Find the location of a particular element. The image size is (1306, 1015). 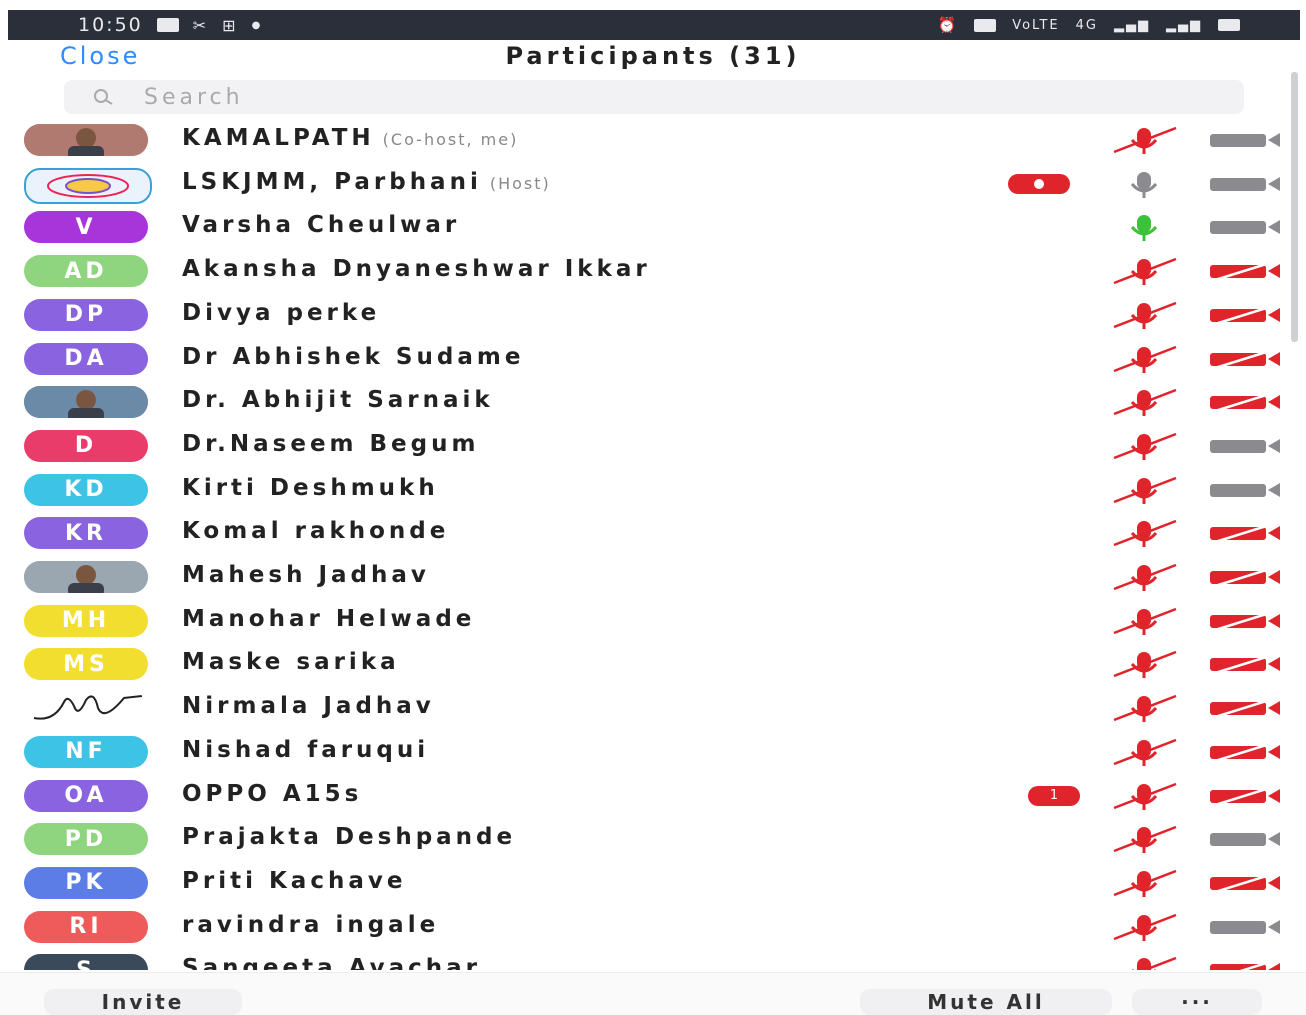

participant-row: KAMALPATH (Co-host, me) is located at coordinates (645, 140).